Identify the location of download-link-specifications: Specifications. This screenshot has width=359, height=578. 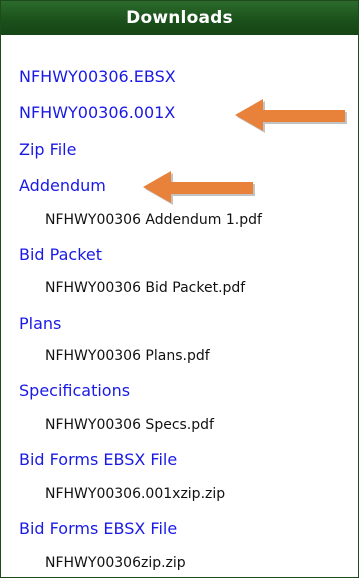
(74, 391).